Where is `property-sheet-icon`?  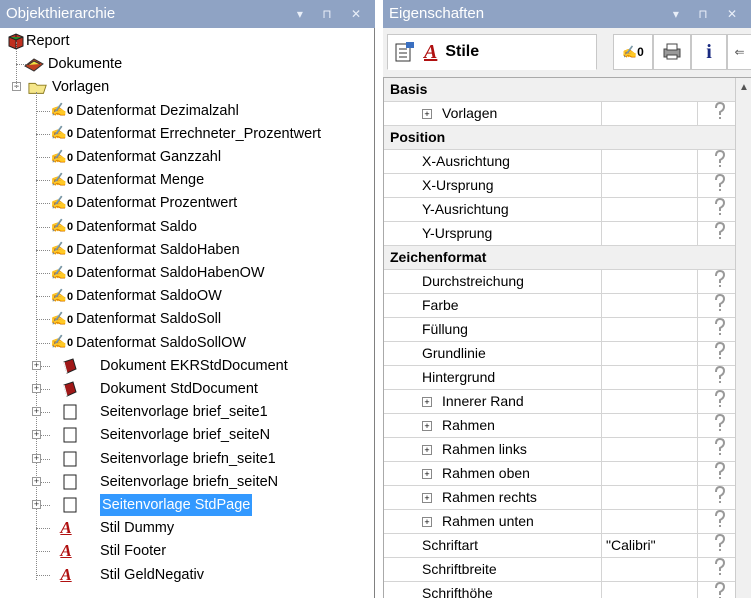 property-sheet-icon is located at coordinates (405, 52).